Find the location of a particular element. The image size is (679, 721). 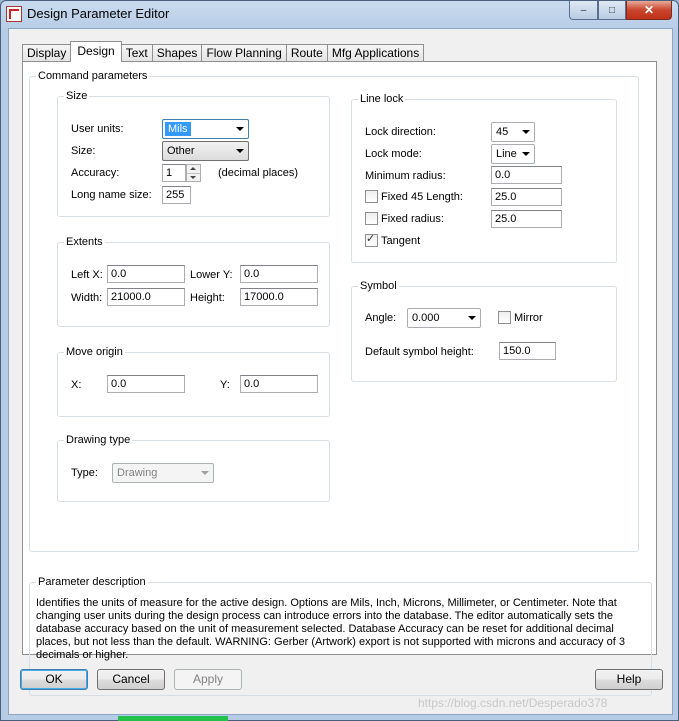

minimum-radius-label: Minimum radius: is located at coordinates (405, 176).